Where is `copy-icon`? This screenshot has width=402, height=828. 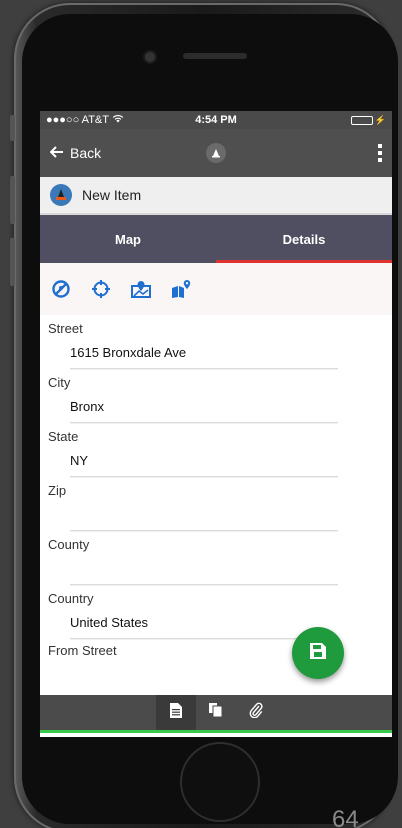
copy-icon is located at coordinates (216, 712).